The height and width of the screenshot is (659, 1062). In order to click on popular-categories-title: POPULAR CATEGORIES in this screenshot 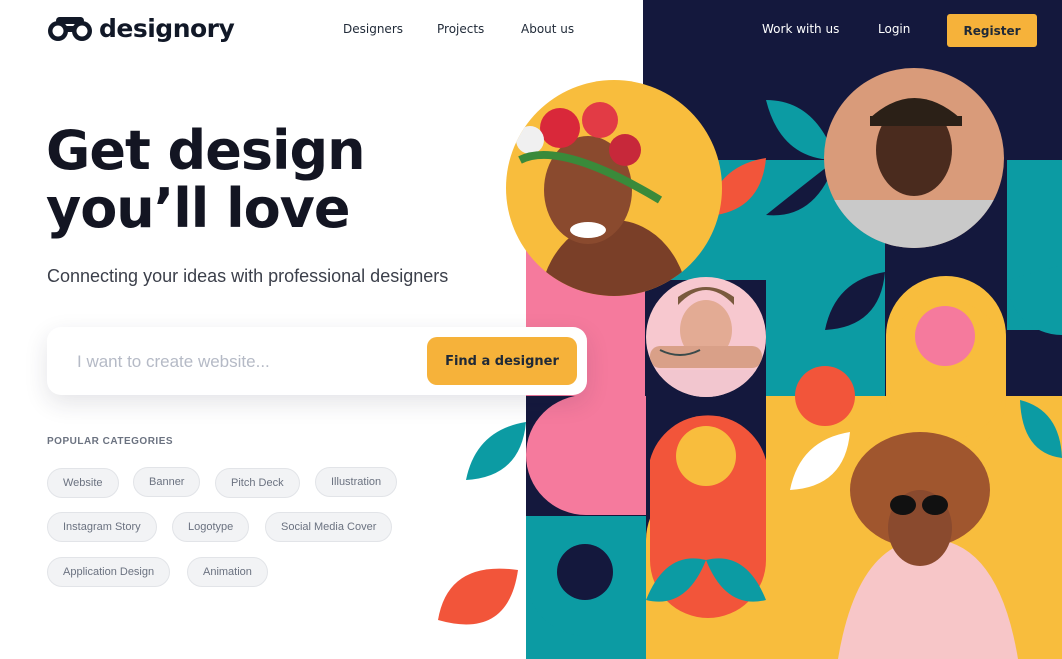, I will do `click(110, 441)`.